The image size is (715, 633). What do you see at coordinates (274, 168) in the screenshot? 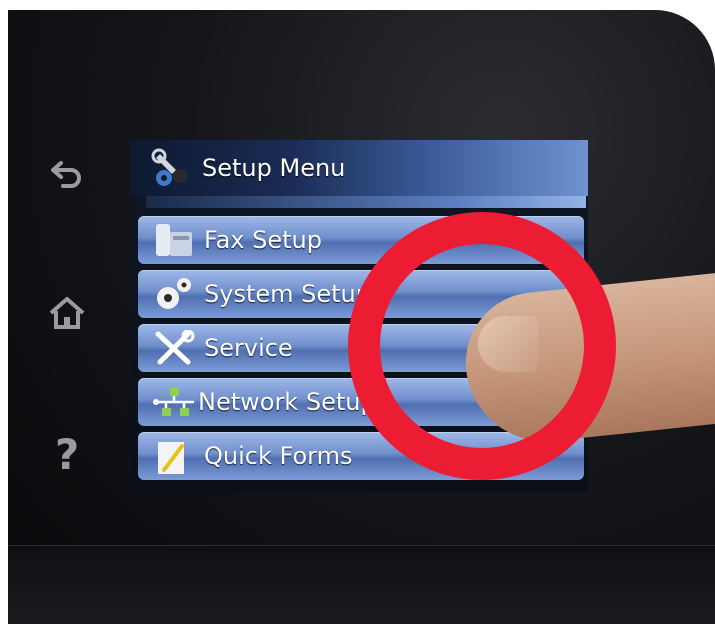
I see `screen-title: Setup Menu` at bounding box center [274, 168].